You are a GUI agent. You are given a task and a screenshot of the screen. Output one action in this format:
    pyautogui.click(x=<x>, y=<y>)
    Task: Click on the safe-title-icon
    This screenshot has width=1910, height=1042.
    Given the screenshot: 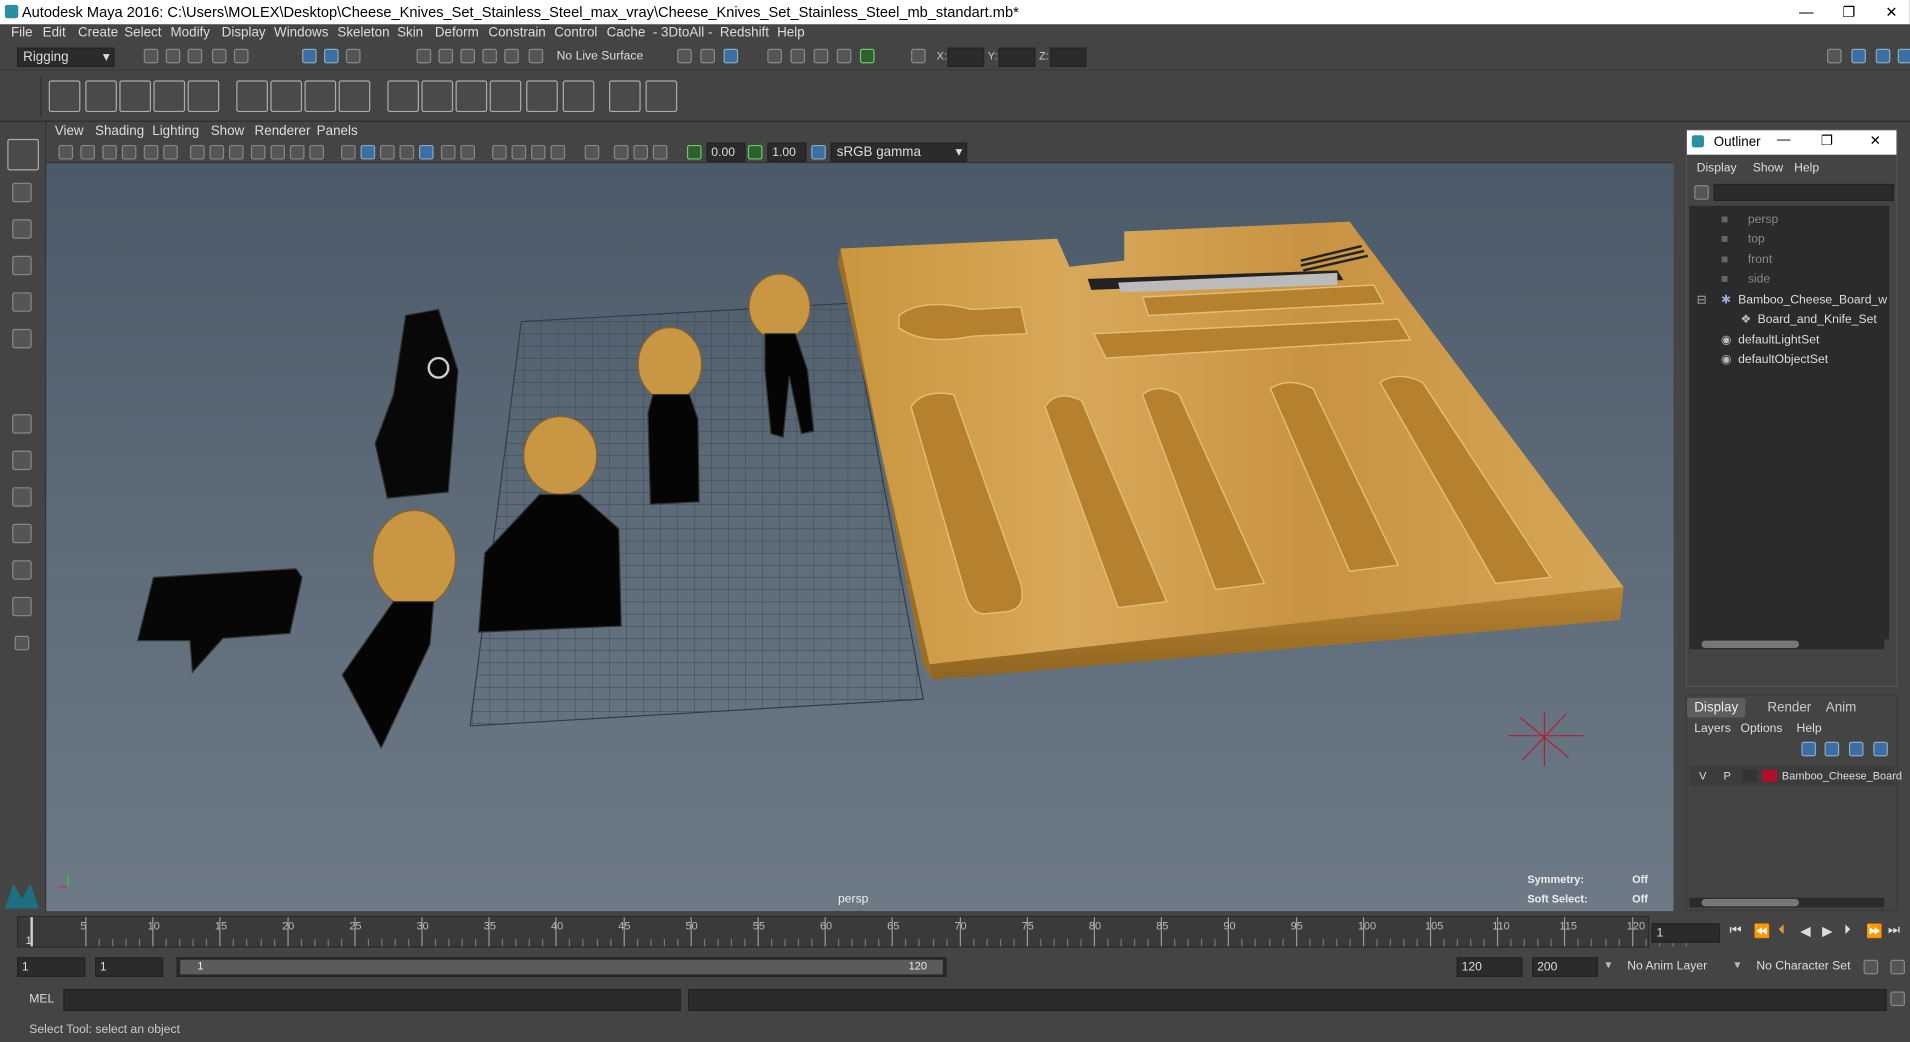 What is the action you would take?
    pyautogui.click(x=316, y=152)
    